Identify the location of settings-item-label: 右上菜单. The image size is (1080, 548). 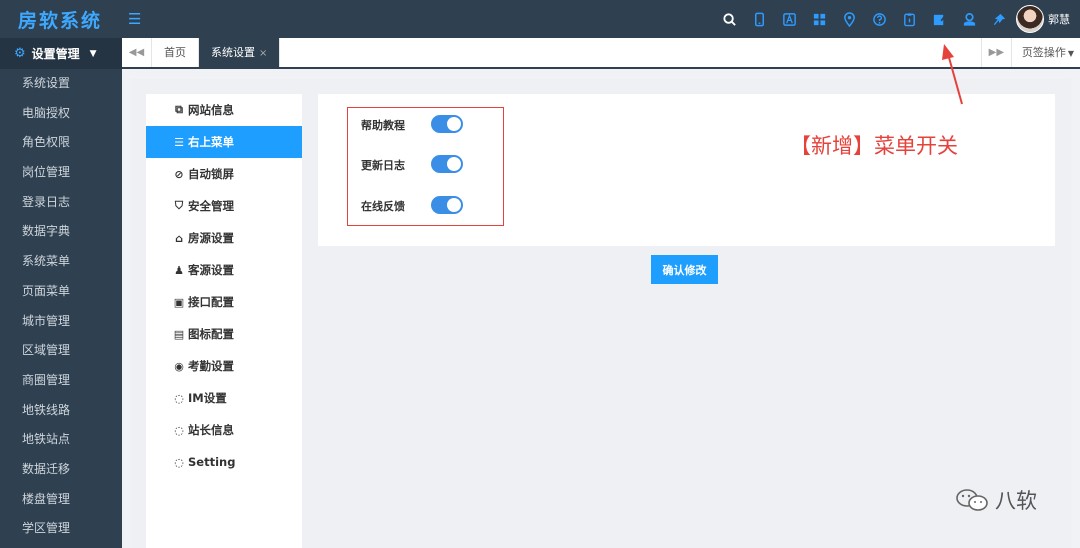
(211, 142).